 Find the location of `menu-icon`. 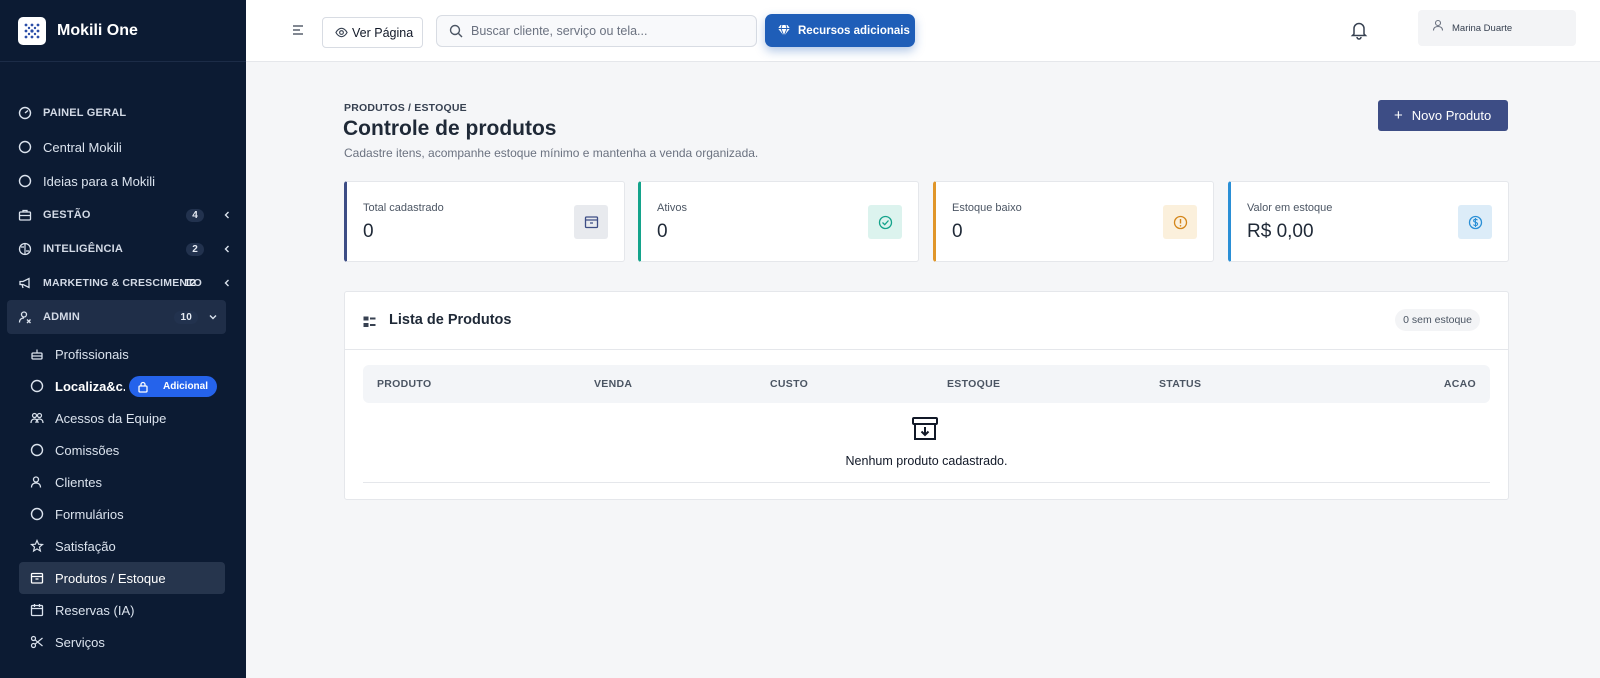

menu-icon is located at coordinates (298, 30).